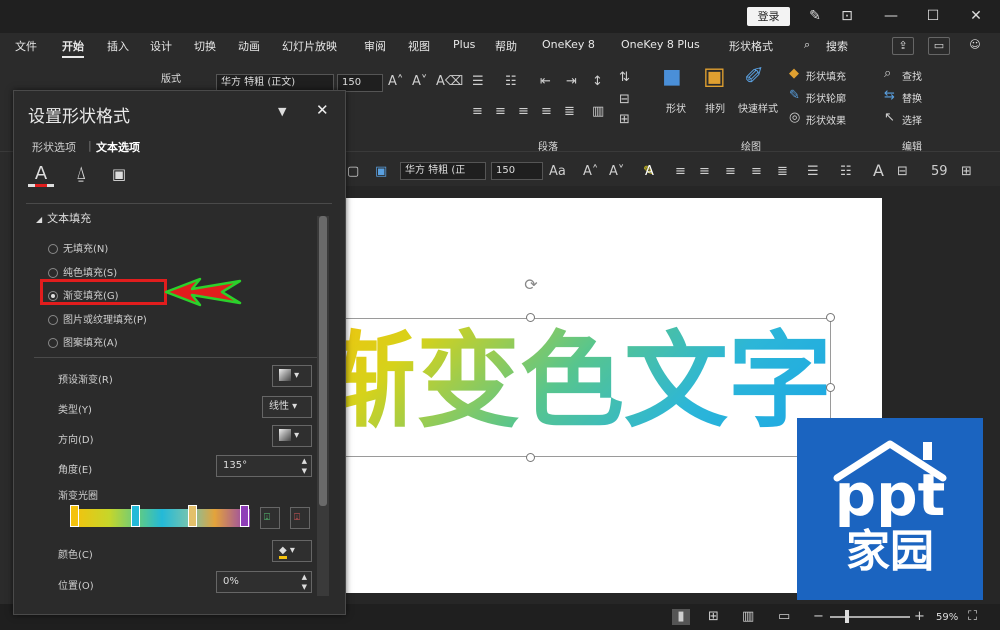  Describe the element at coordinates (758, 107) in the screenshot. I see `quick-style-button: 快速样式` at that location.